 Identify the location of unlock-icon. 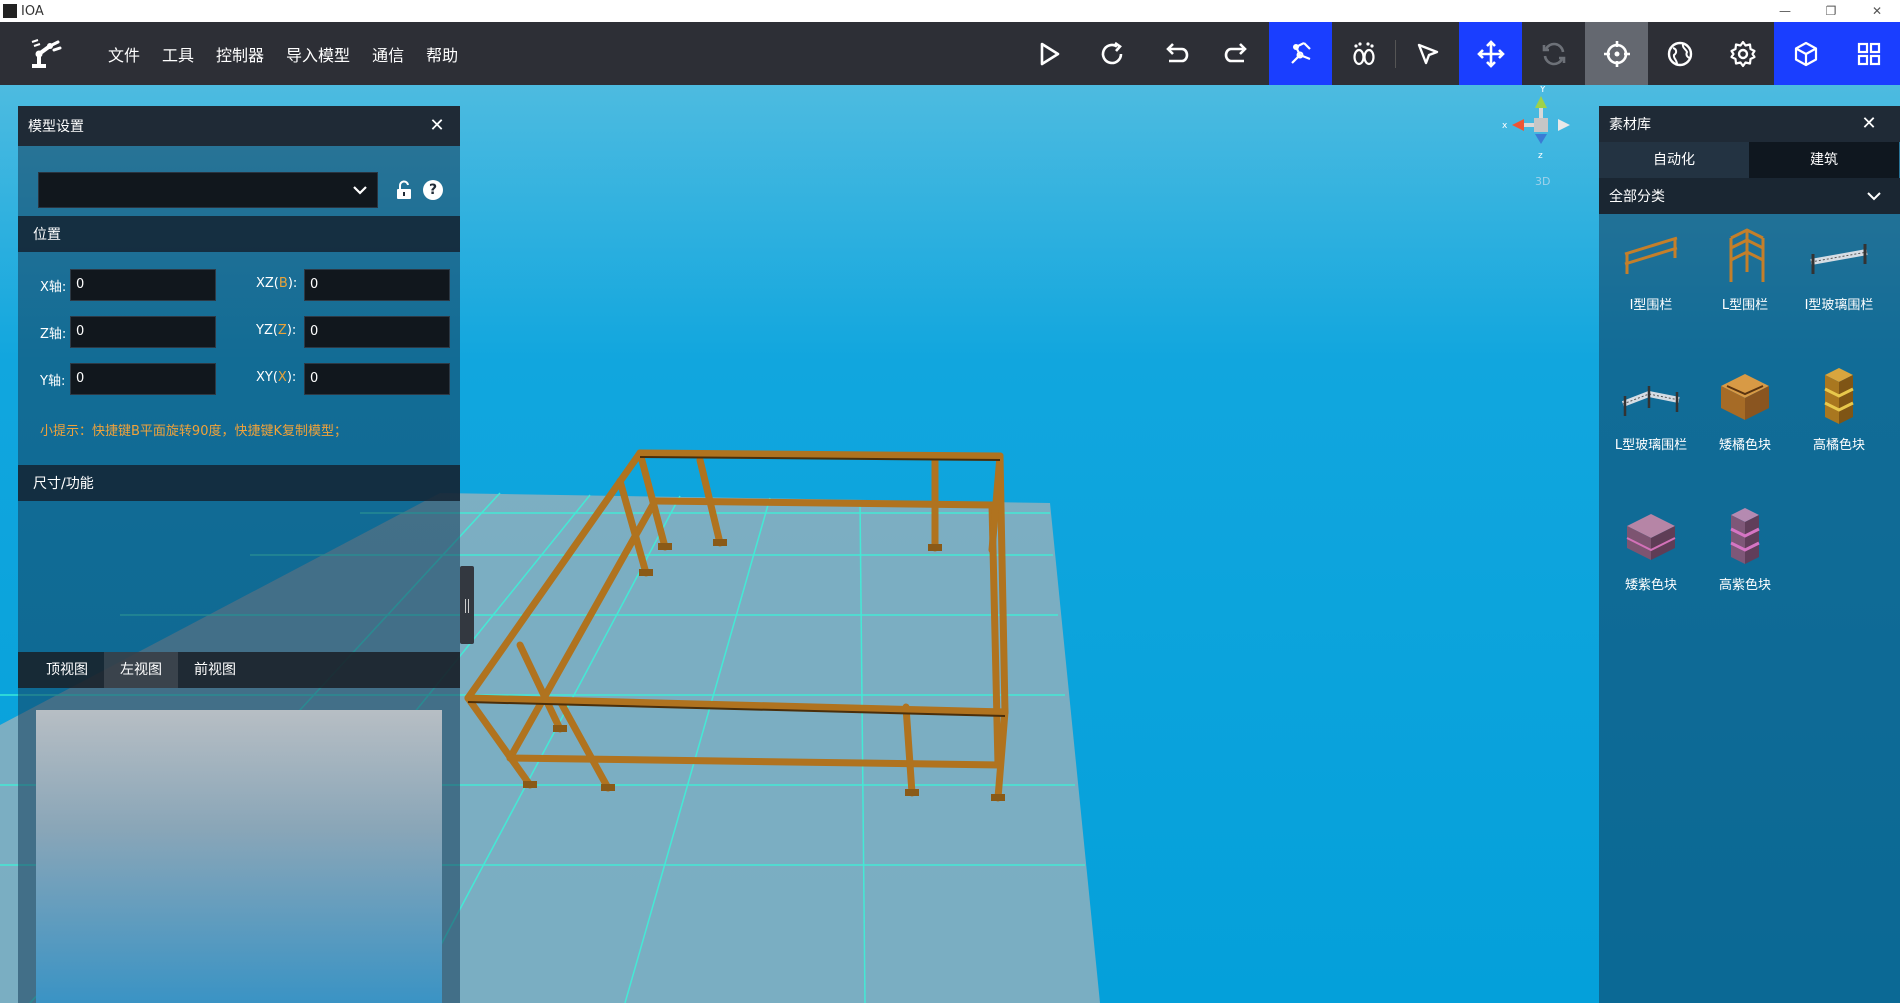
(404, 190).